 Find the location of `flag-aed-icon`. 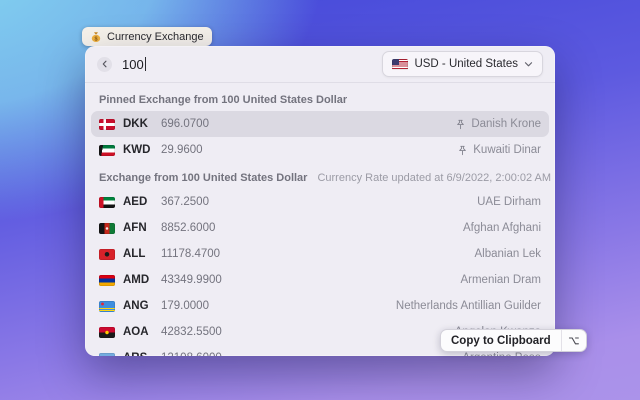

flag-aed-icon is located at coordinates (107, 202).